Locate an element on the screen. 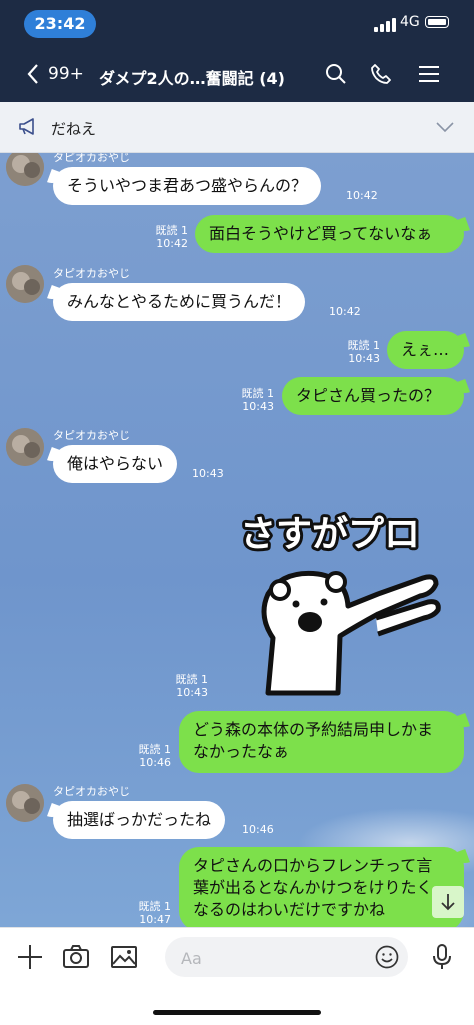  scroll-to-bottom-button is located at coordinates (448, 902).